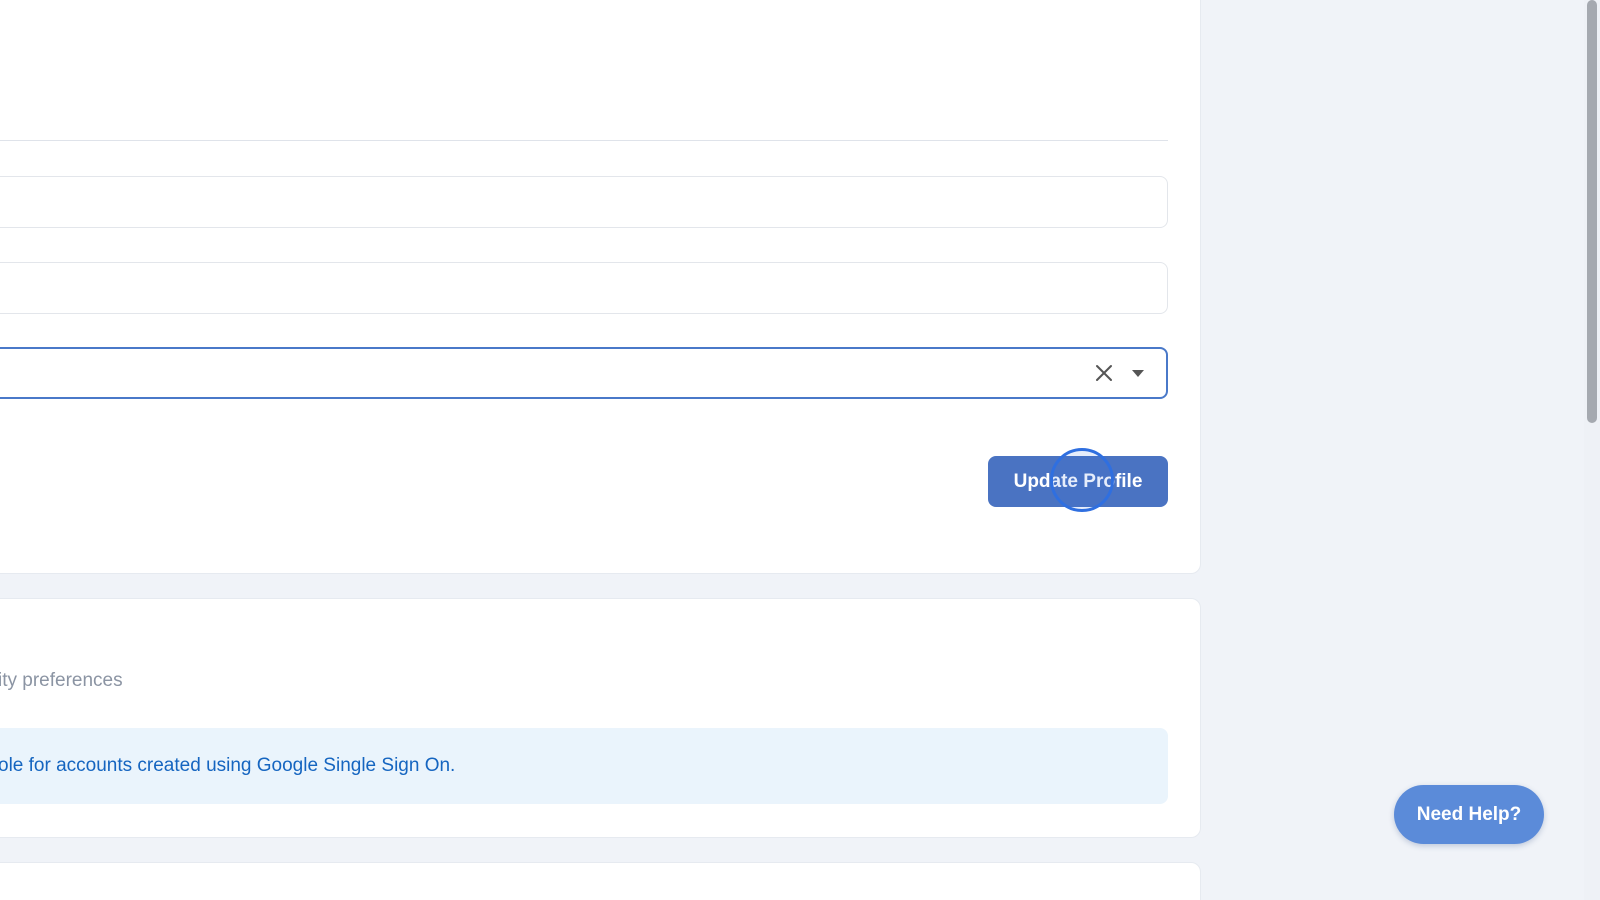 The height and width of the screenshot is (900, 1600). What do you see at coordinates (584, 140) in the screenshot?
I see `section-divider` at bounding box center [584, 140].